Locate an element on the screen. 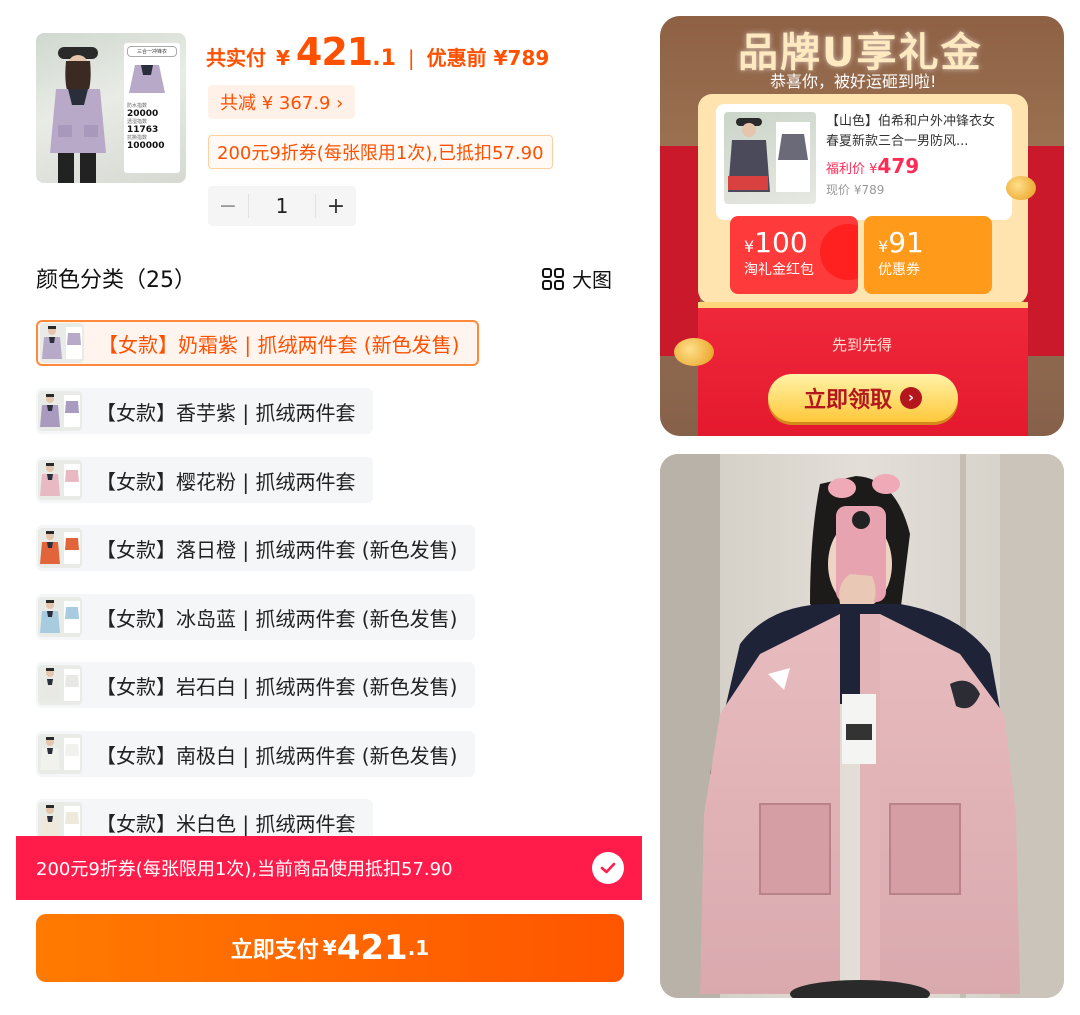 Image resolution: width=1080 pixels, height=1015 pixels. promo-product-image is located at coordinates (770, 158).